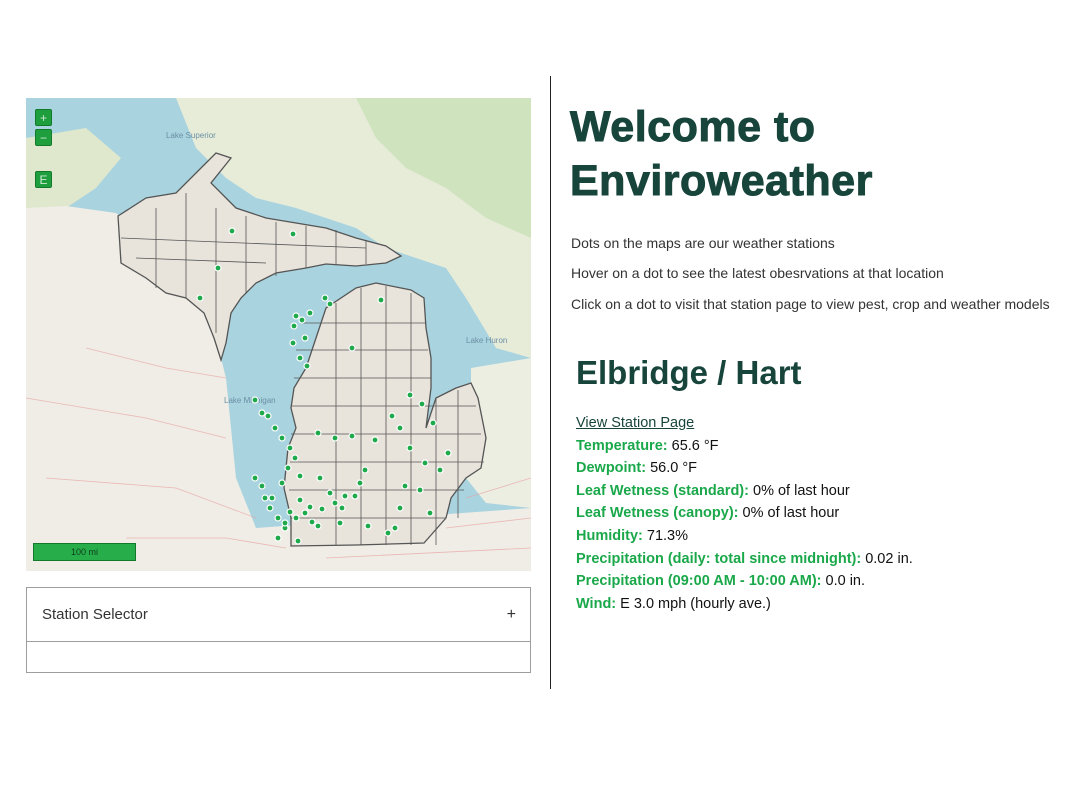  Describe the element at coordinates (713, 490) in the screenshot. I see `obs-leaf-wetness-standard: Leaf Wetness (standard): 0% of last hour` at that location.